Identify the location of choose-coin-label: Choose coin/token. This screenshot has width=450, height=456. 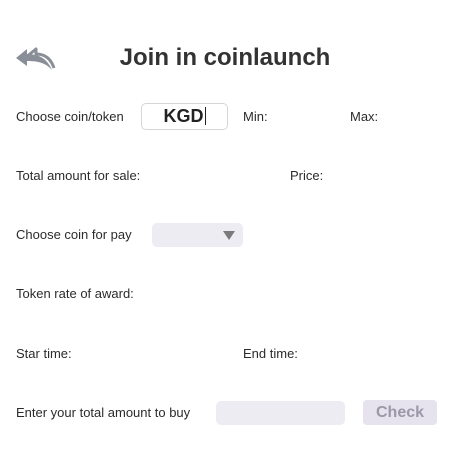
(70, 116).